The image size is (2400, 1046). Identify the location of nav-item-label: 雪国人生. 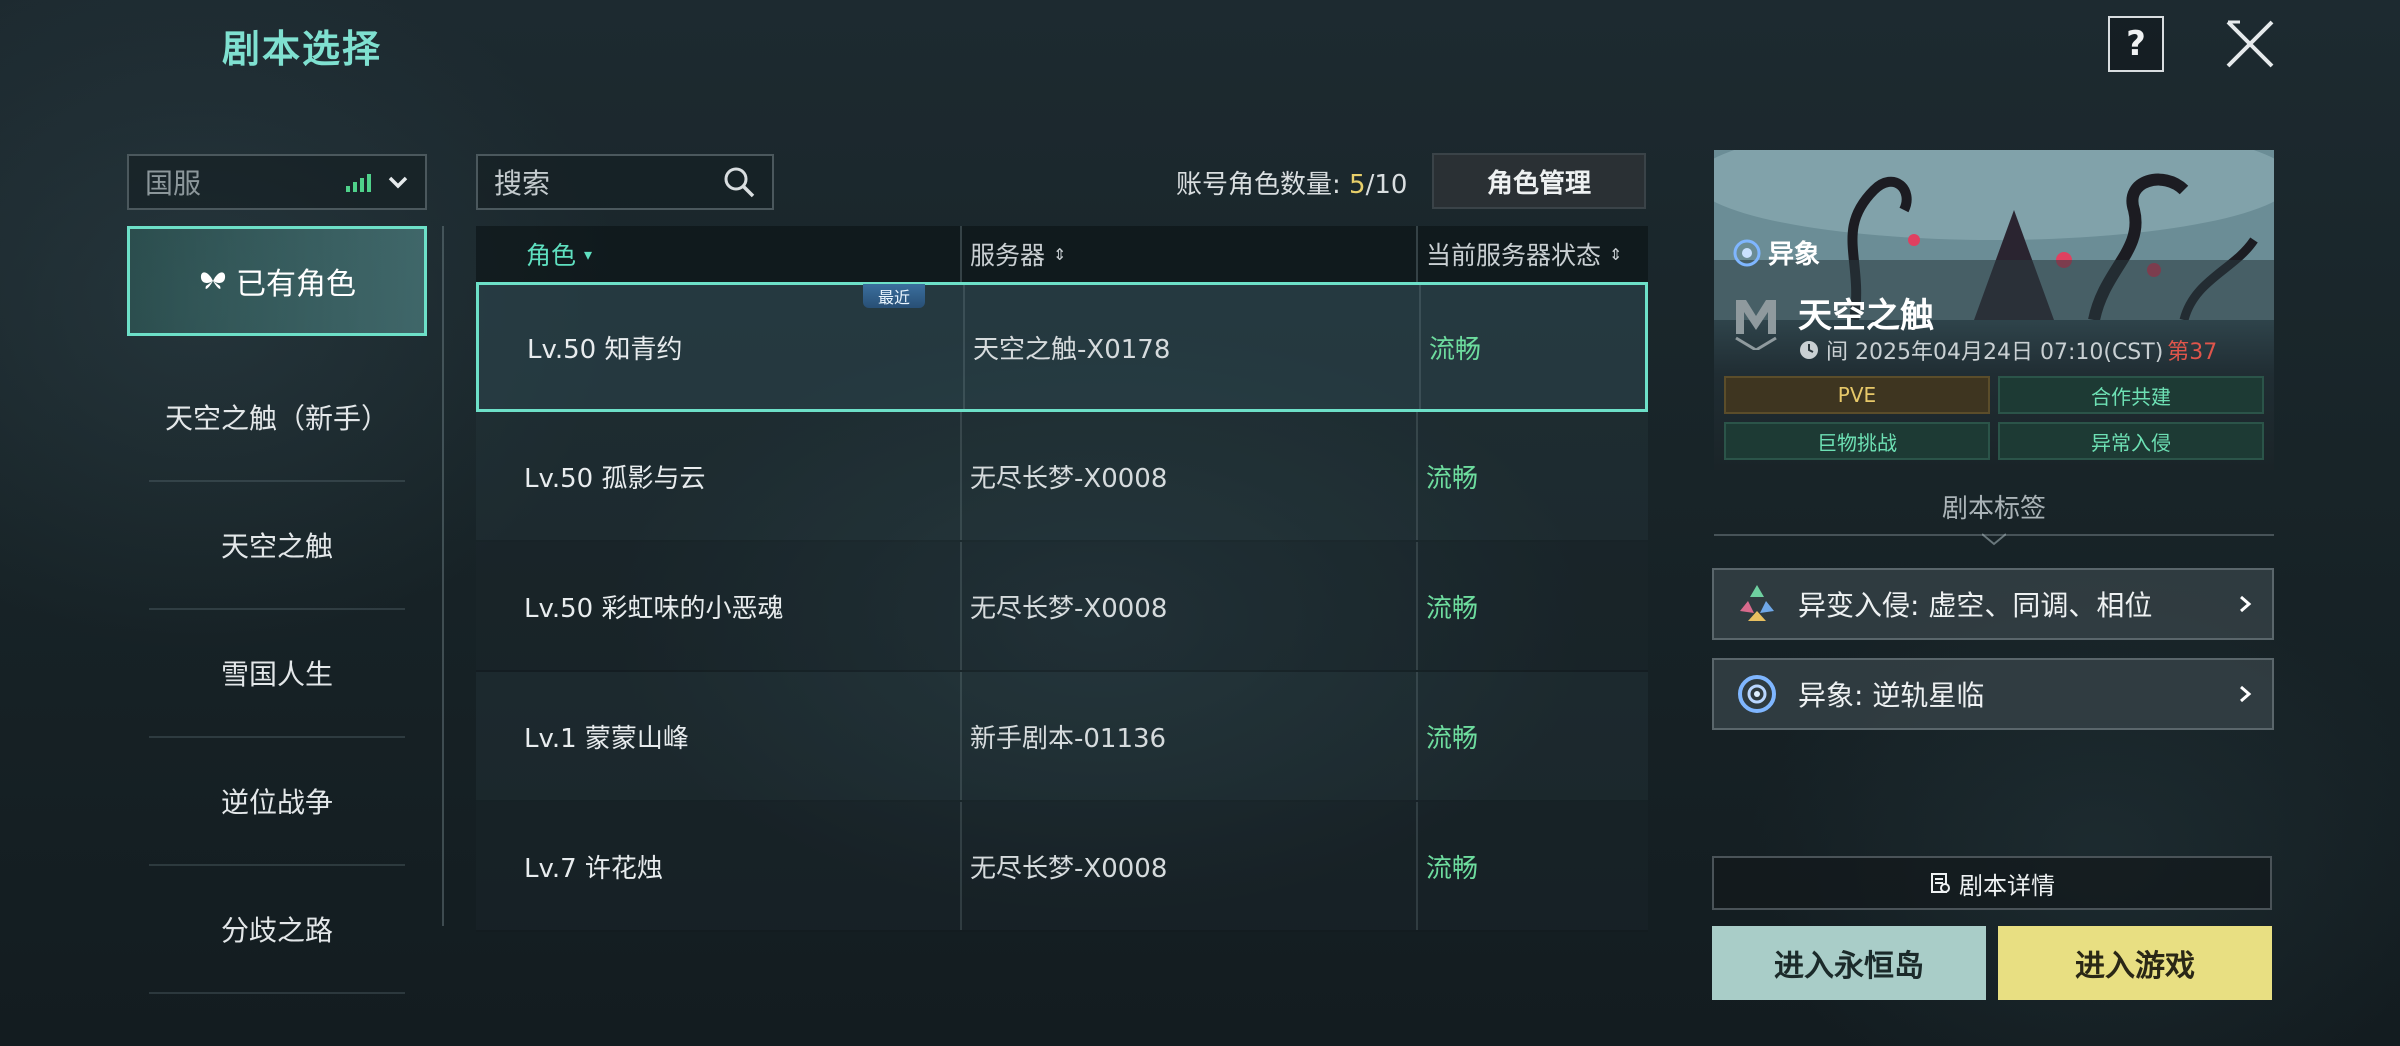
(276, 674).